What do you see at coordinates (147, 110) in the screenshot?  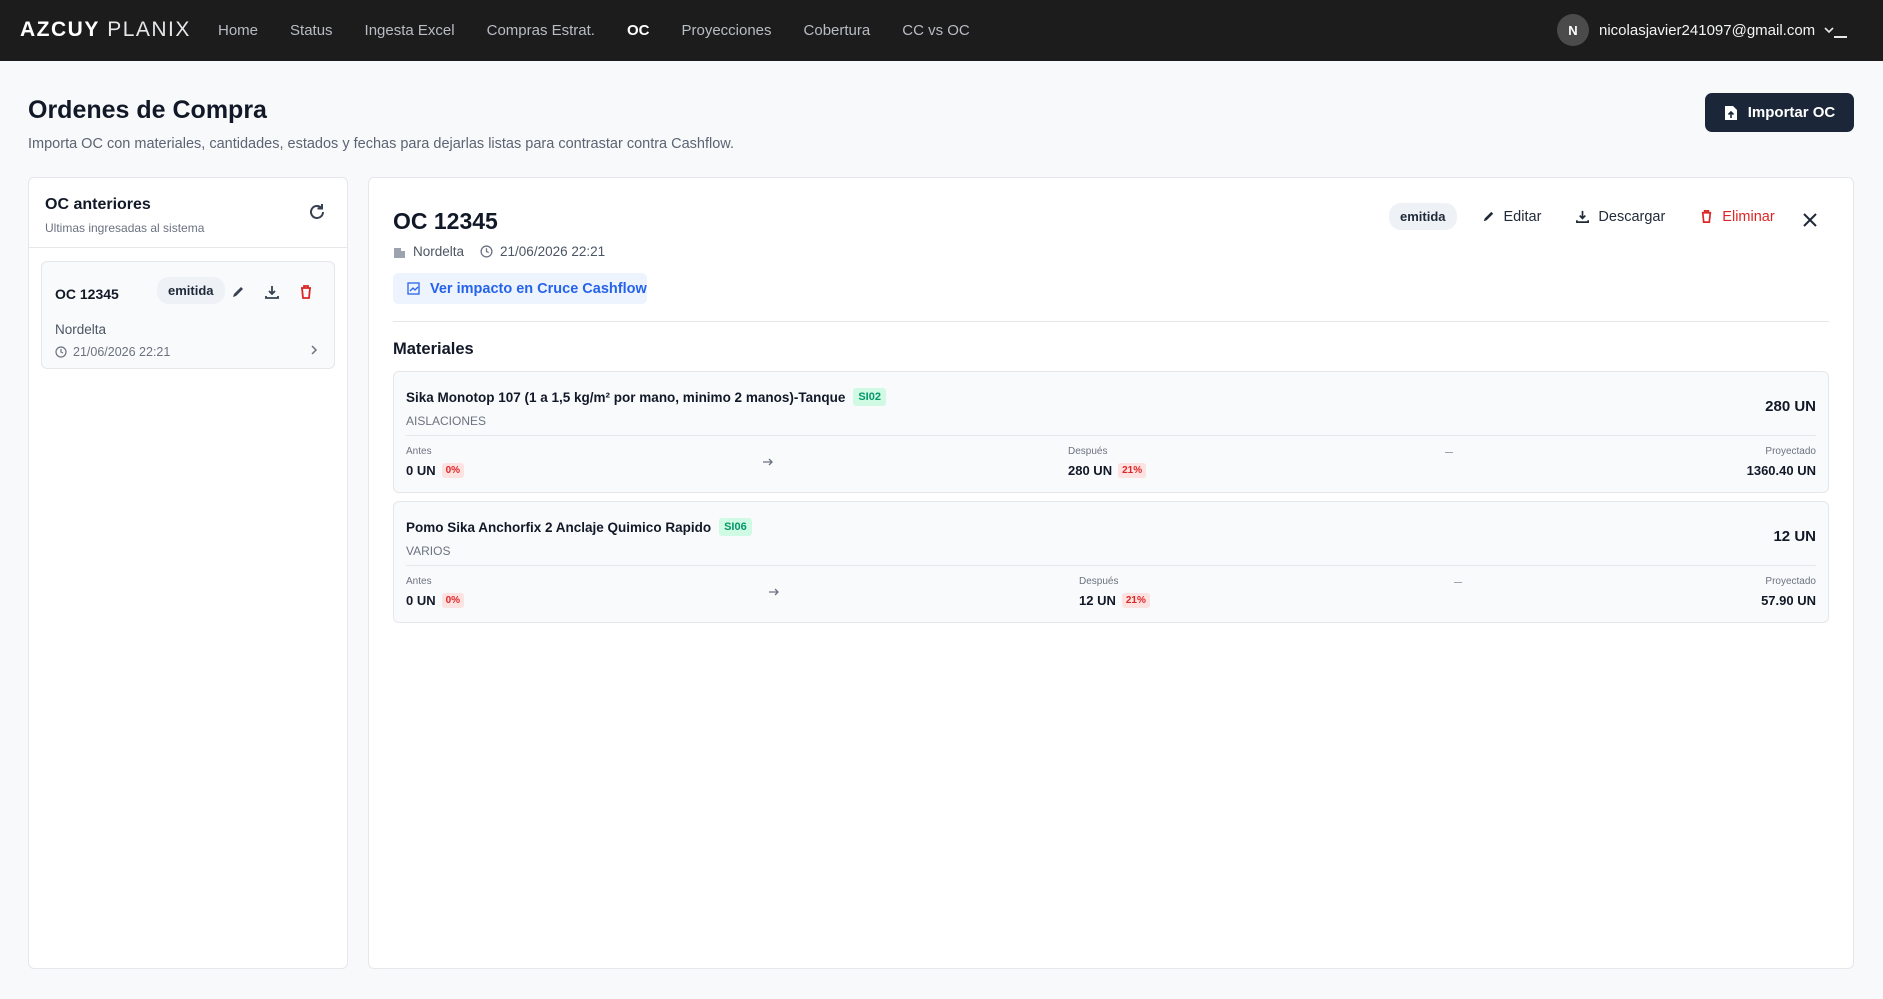 I see `page-title: Ordenes de Compra` at bounding box center [147, 110].